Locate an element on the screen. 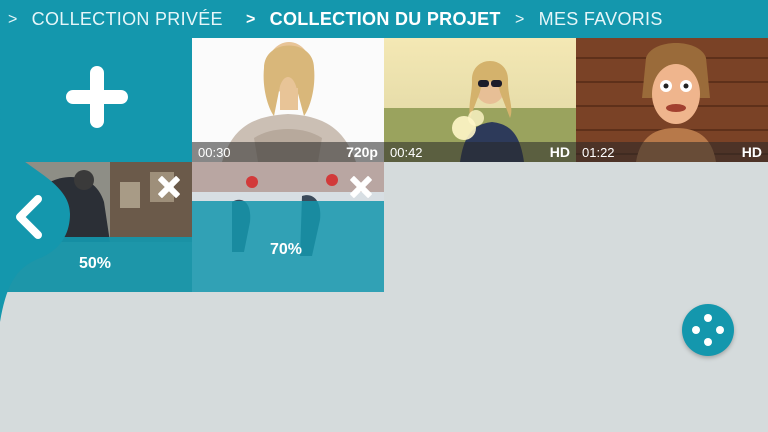  share-dots-button is located at coordinates (708, 330).